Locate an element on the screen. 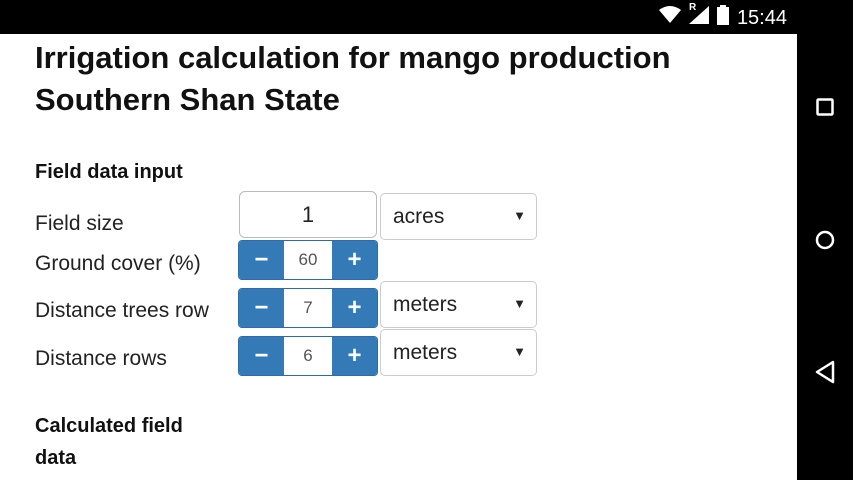 This screenshot has width=853, height=480. recents-button is located at coordinates (825, 107).